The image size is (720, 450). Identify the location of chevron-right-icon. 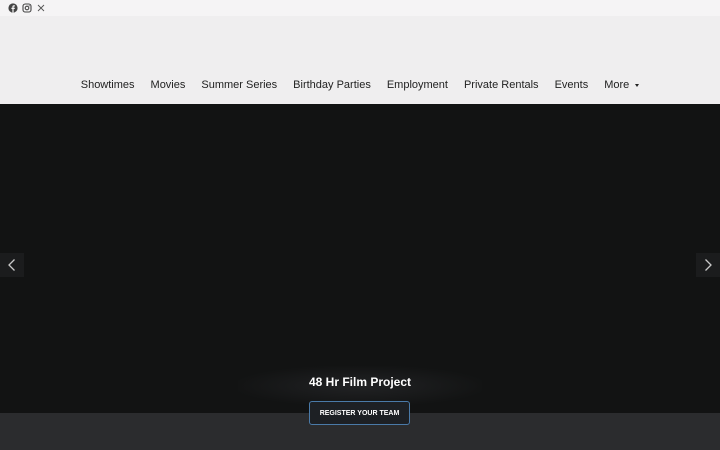
(708, 265).